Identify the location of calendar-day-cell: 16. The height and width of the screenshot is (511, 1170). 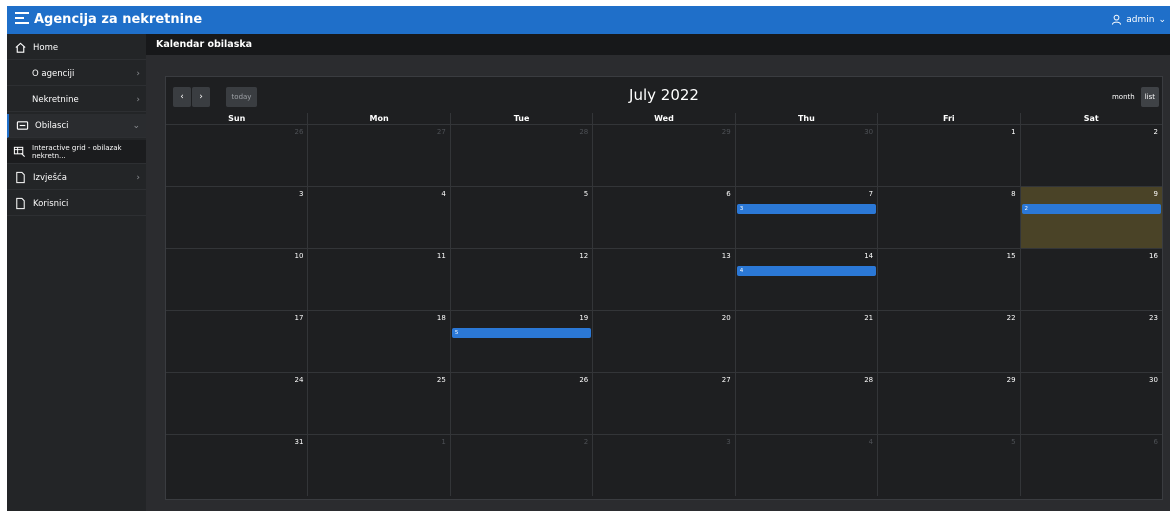
(1090, 279).